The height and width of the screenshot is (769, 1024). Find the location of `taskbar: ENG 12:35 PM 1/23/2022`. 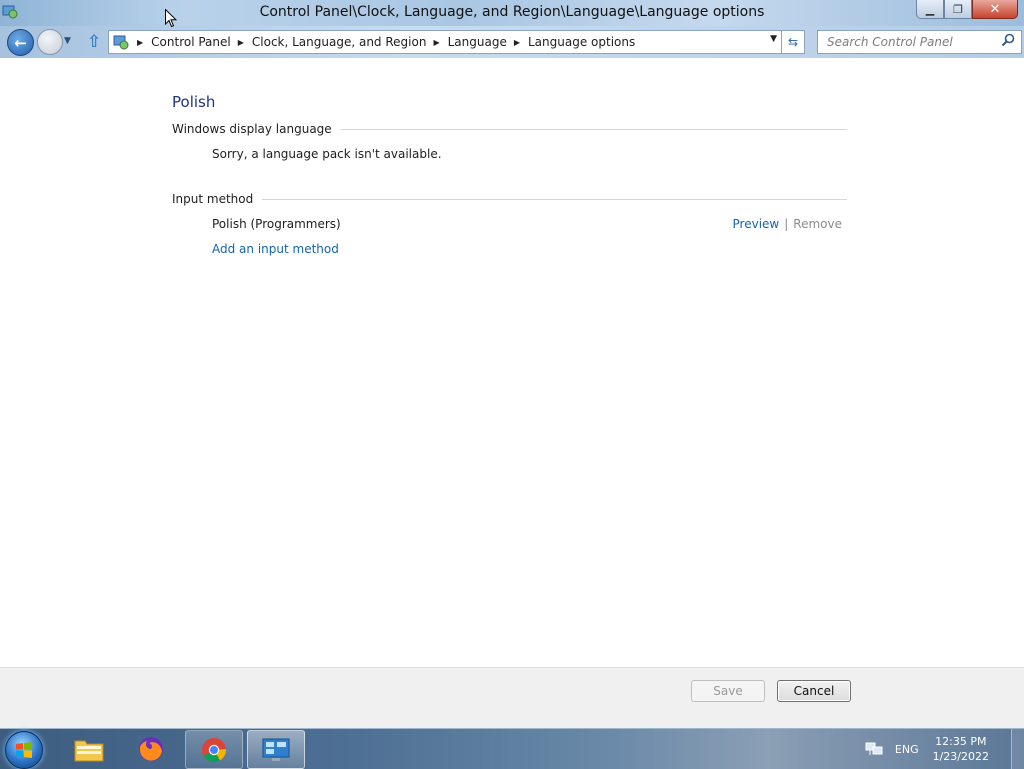

taskbar: ENG 12:35 PM 1/23/2022 is located at coordinates (512, 748).